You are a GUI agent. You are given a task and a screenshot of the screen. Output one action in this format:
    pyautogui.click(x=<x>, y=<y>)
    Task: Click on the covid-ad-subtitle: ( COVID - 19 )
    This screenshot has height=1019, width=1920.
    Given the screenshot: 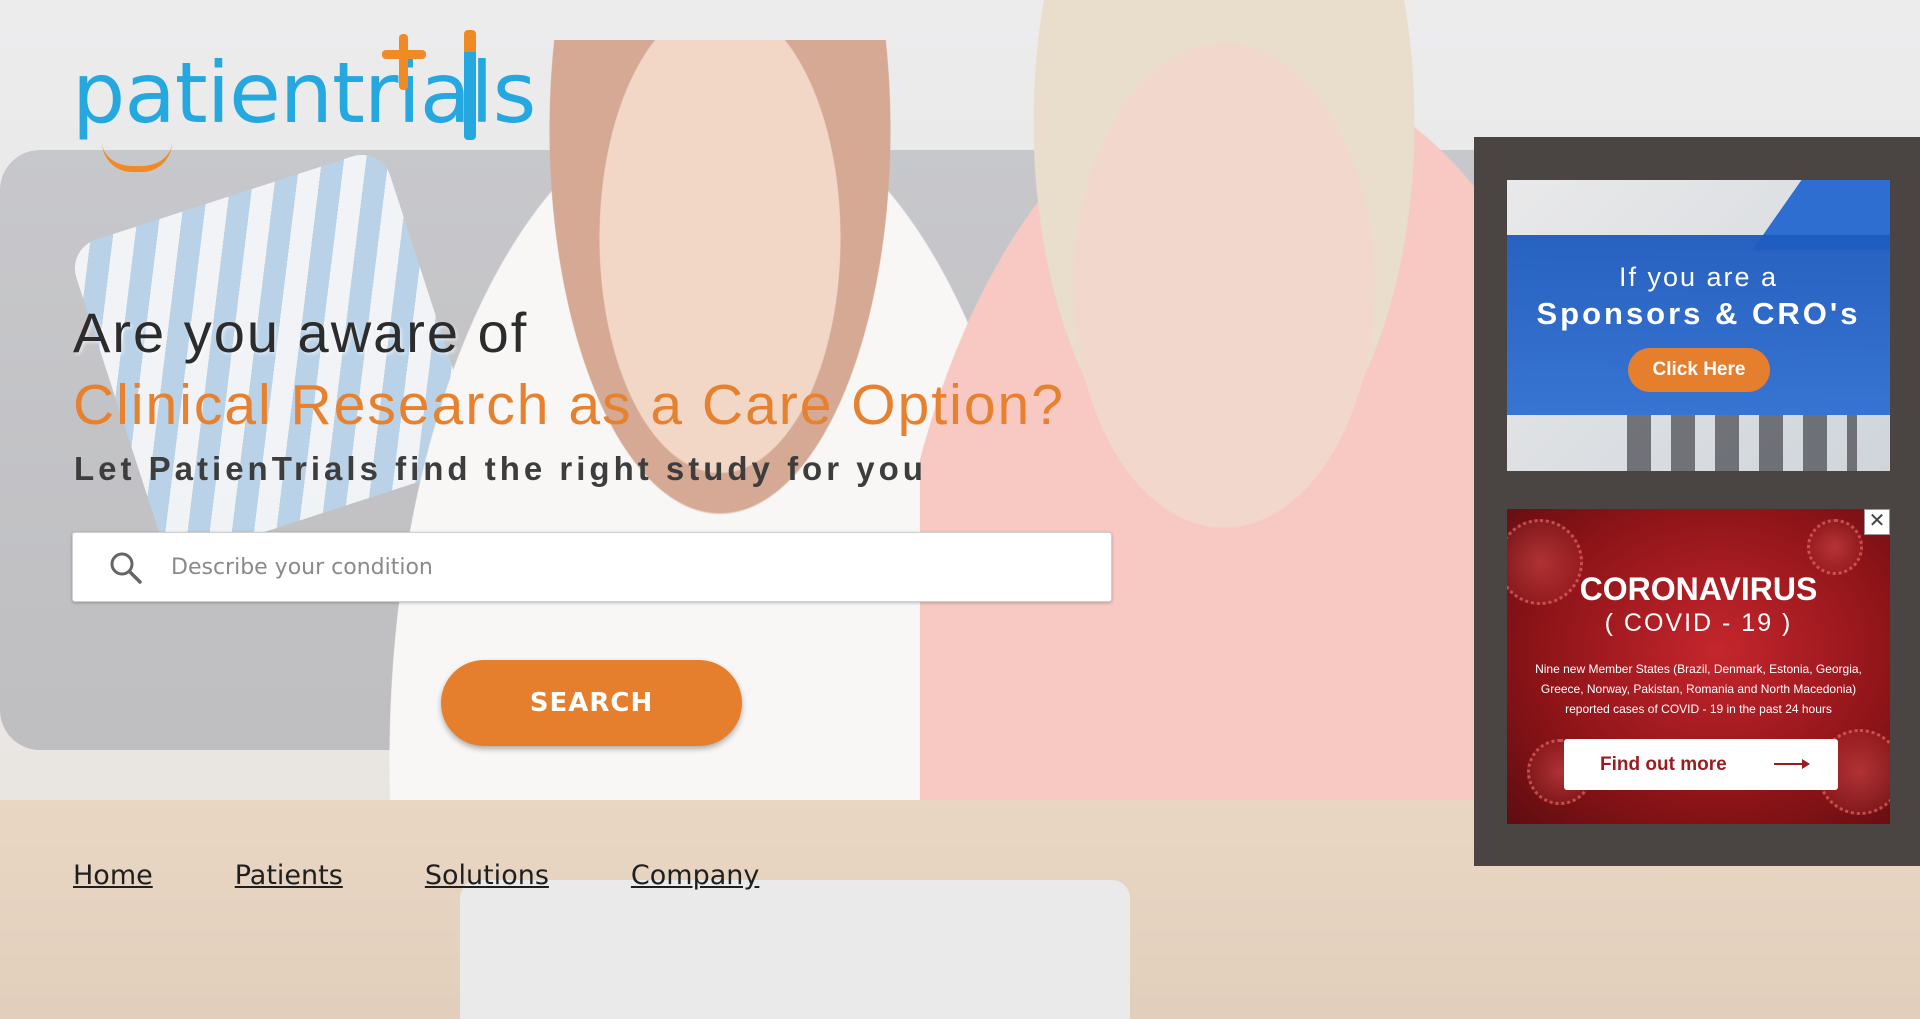 What is the action you would take?
    pyautogui.click(x=1698, y=623)
    